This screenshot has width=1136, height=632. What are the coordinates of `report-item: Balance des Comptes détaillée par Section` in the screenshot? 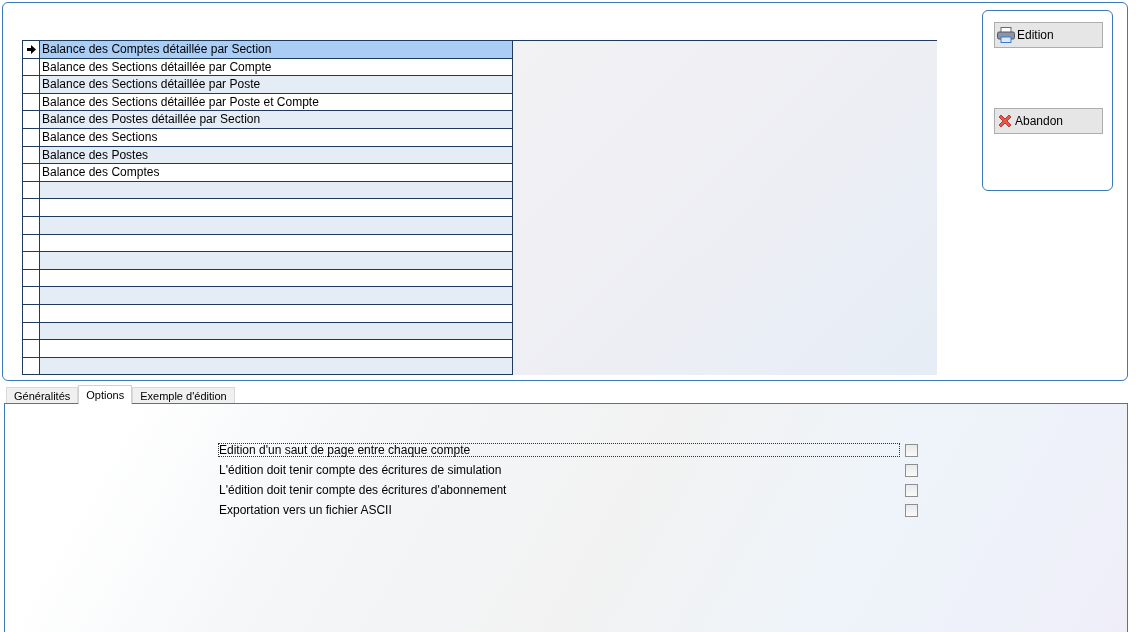 It's located at (276, 49).